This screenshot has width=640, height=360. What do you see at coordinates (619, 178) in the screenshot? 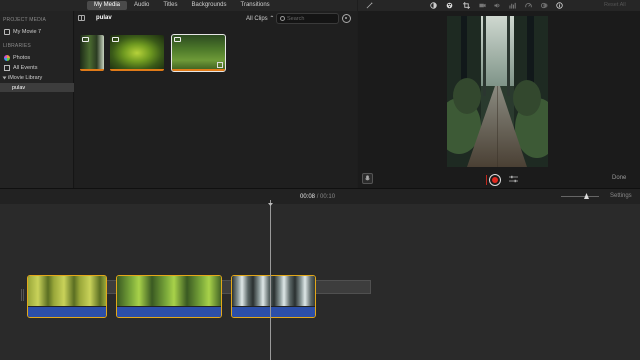
I see `done-button: Done` at bounding box center [619, 178].